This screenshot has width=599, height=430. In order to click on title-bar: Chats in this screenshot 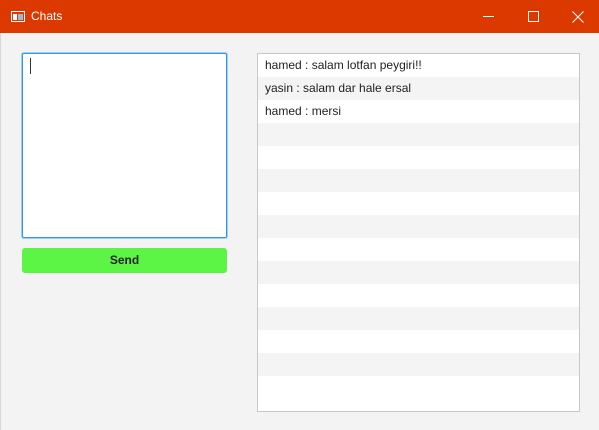, I will do `click(299, 16)`.